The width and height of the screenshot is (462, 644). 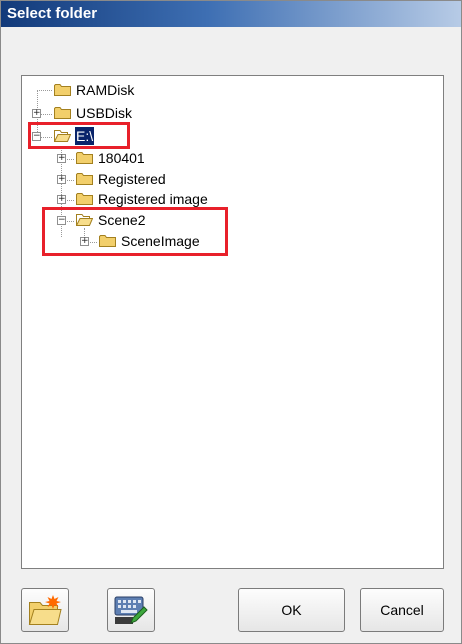 What do you see at coordinates (153, 199) in the screenshot?
I see `tree-node-label: Registered image` at bounding box center [153, 199].